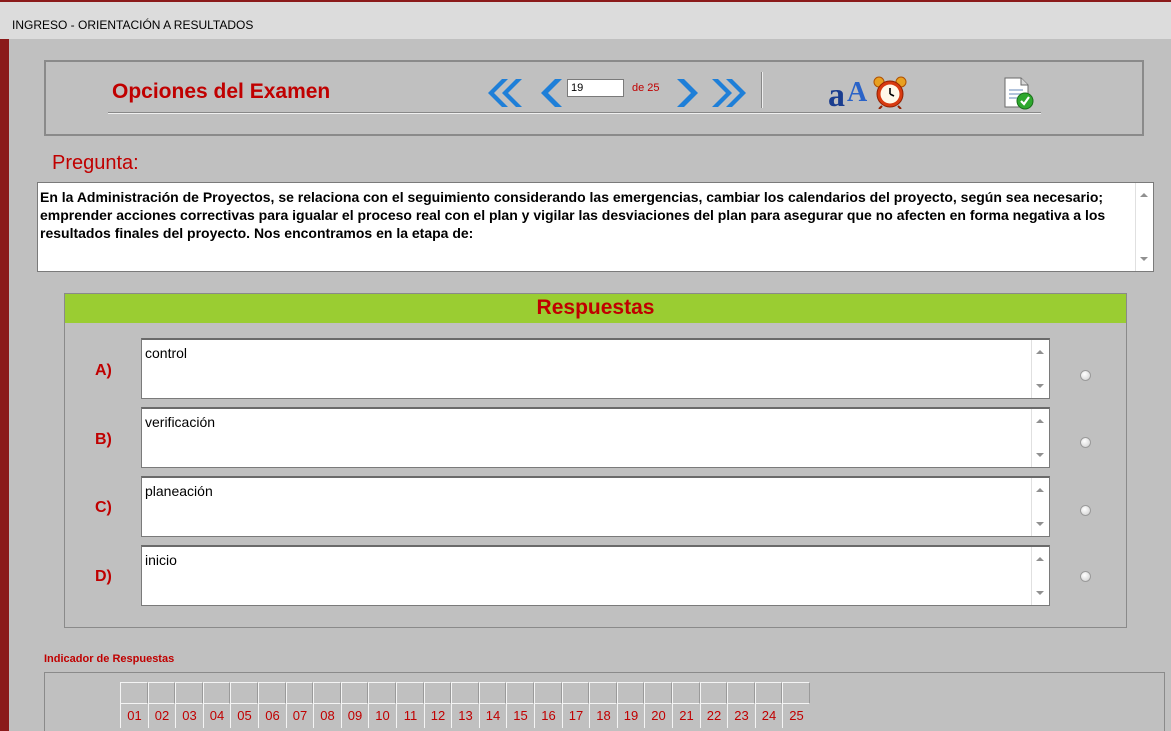 This screenshot has height=731, width=1171. Describe the element at coordinates (595, 437) in the screenshot. I see `option-b-textbox: verificación` at that location.